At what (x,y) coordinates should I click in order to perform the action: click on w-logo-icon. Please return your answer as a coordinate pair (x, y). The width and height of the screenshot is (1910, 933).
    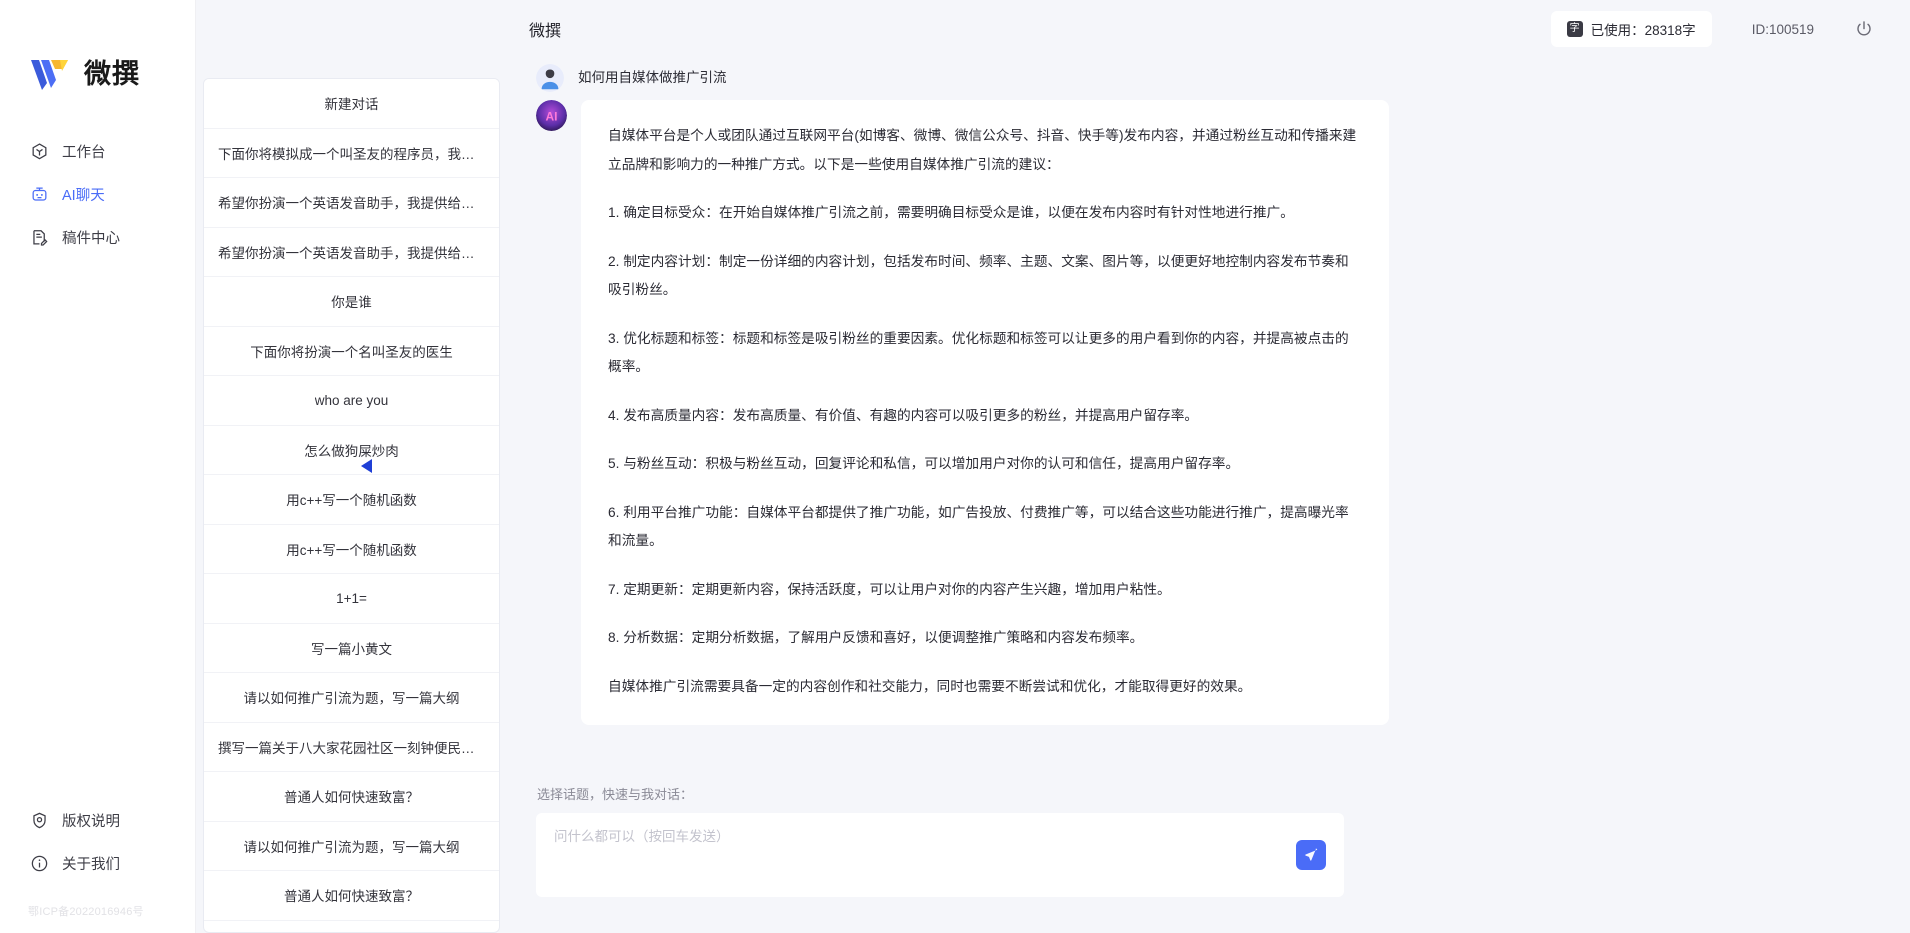
    Looking at the image, I should click on (53, 74).